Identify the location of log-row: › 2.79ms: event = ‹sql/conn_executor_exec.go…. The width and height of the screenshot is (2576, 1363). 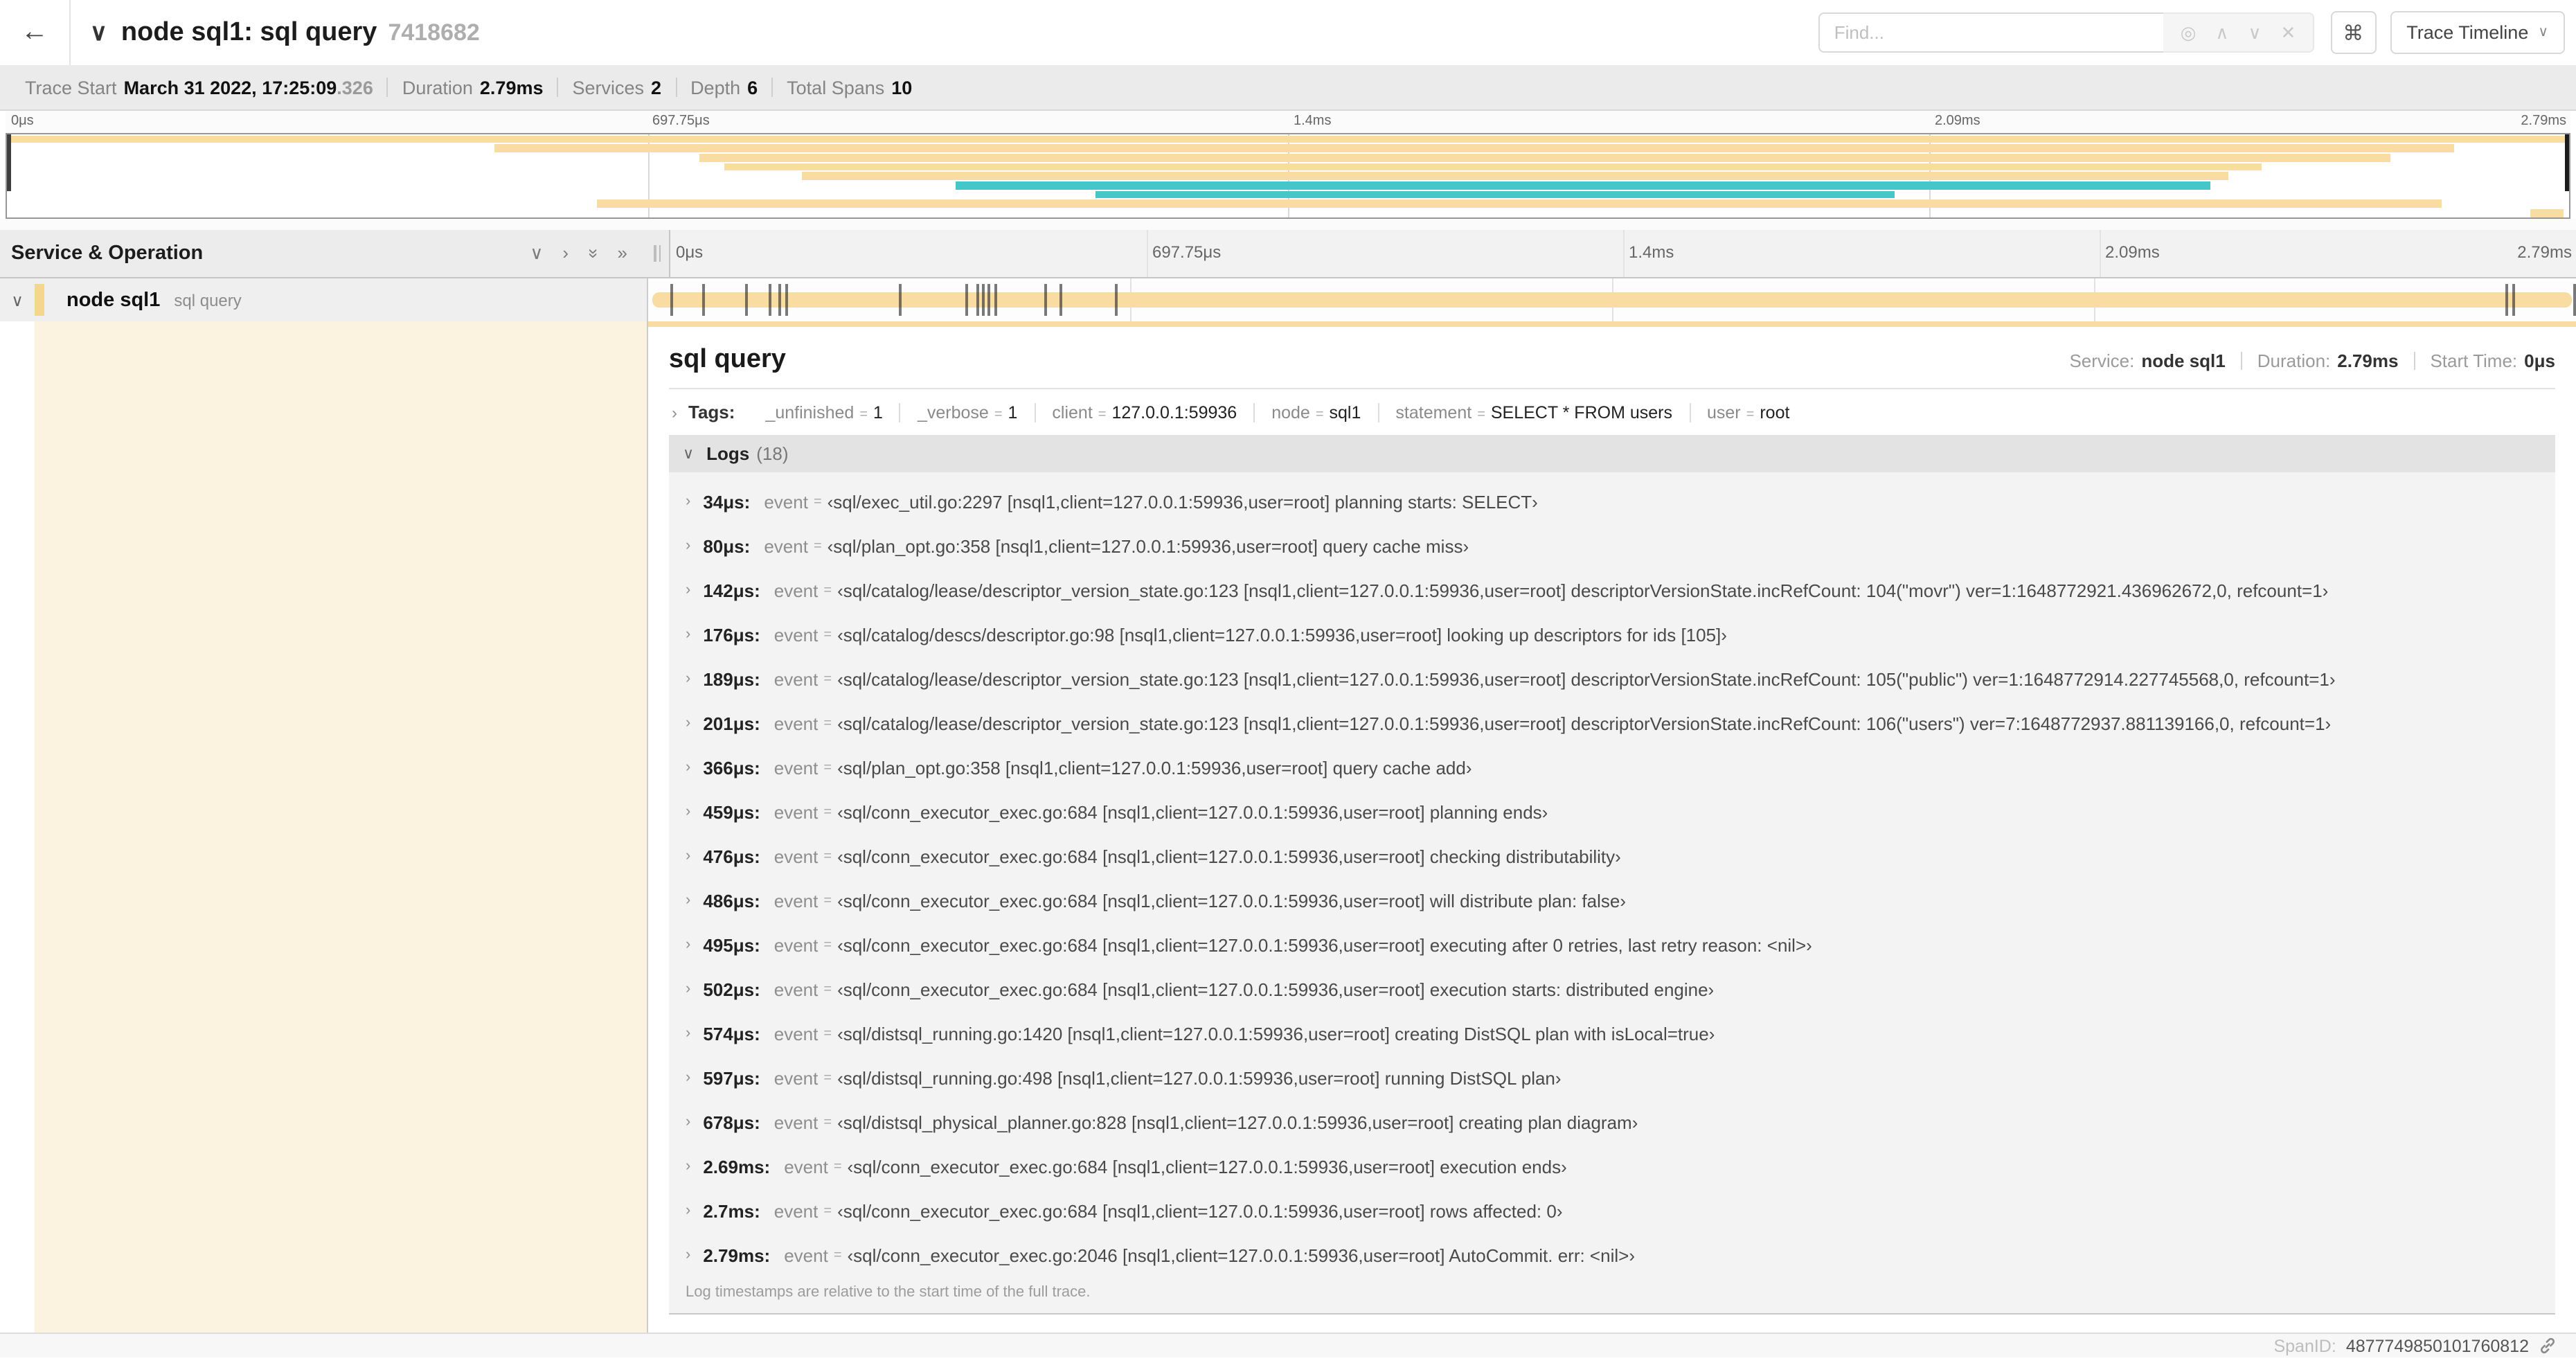
(1612, 1255).